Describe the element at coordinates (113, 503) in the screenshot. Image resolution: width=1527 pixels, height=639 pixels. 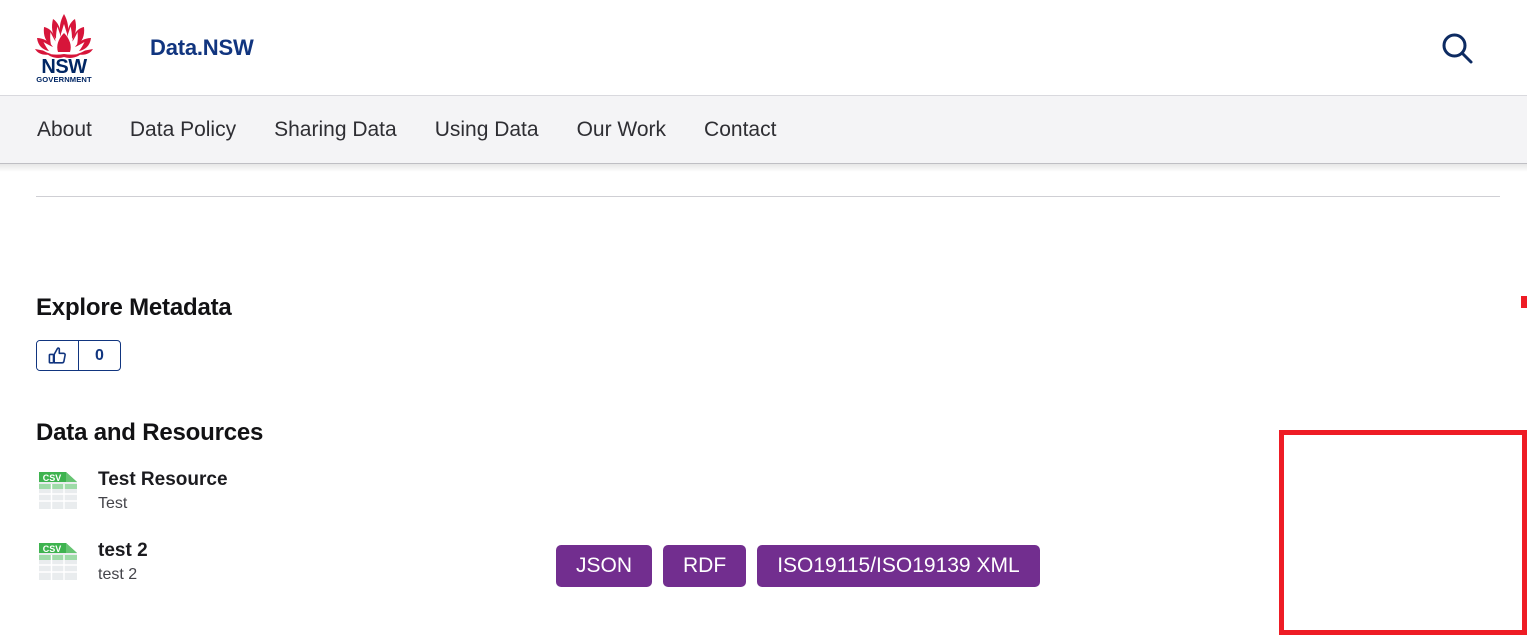
I see `resource-description: Test` at that location.